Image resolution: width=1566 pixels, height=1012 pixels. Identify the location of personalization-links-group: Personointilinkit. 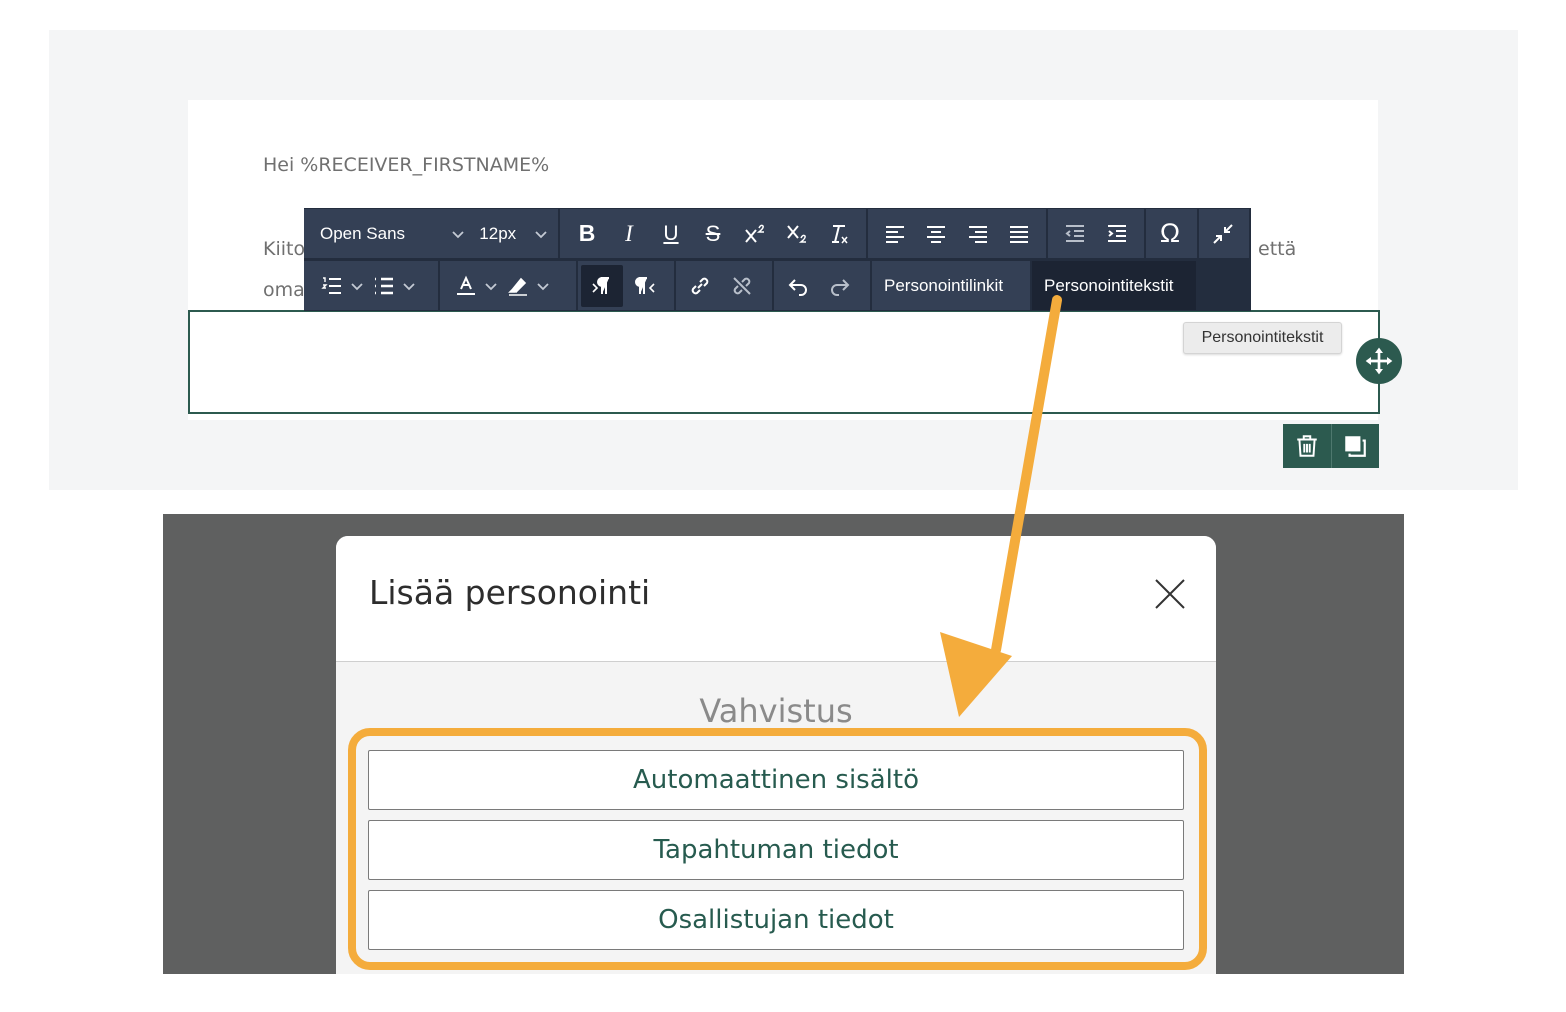
(951, 285).